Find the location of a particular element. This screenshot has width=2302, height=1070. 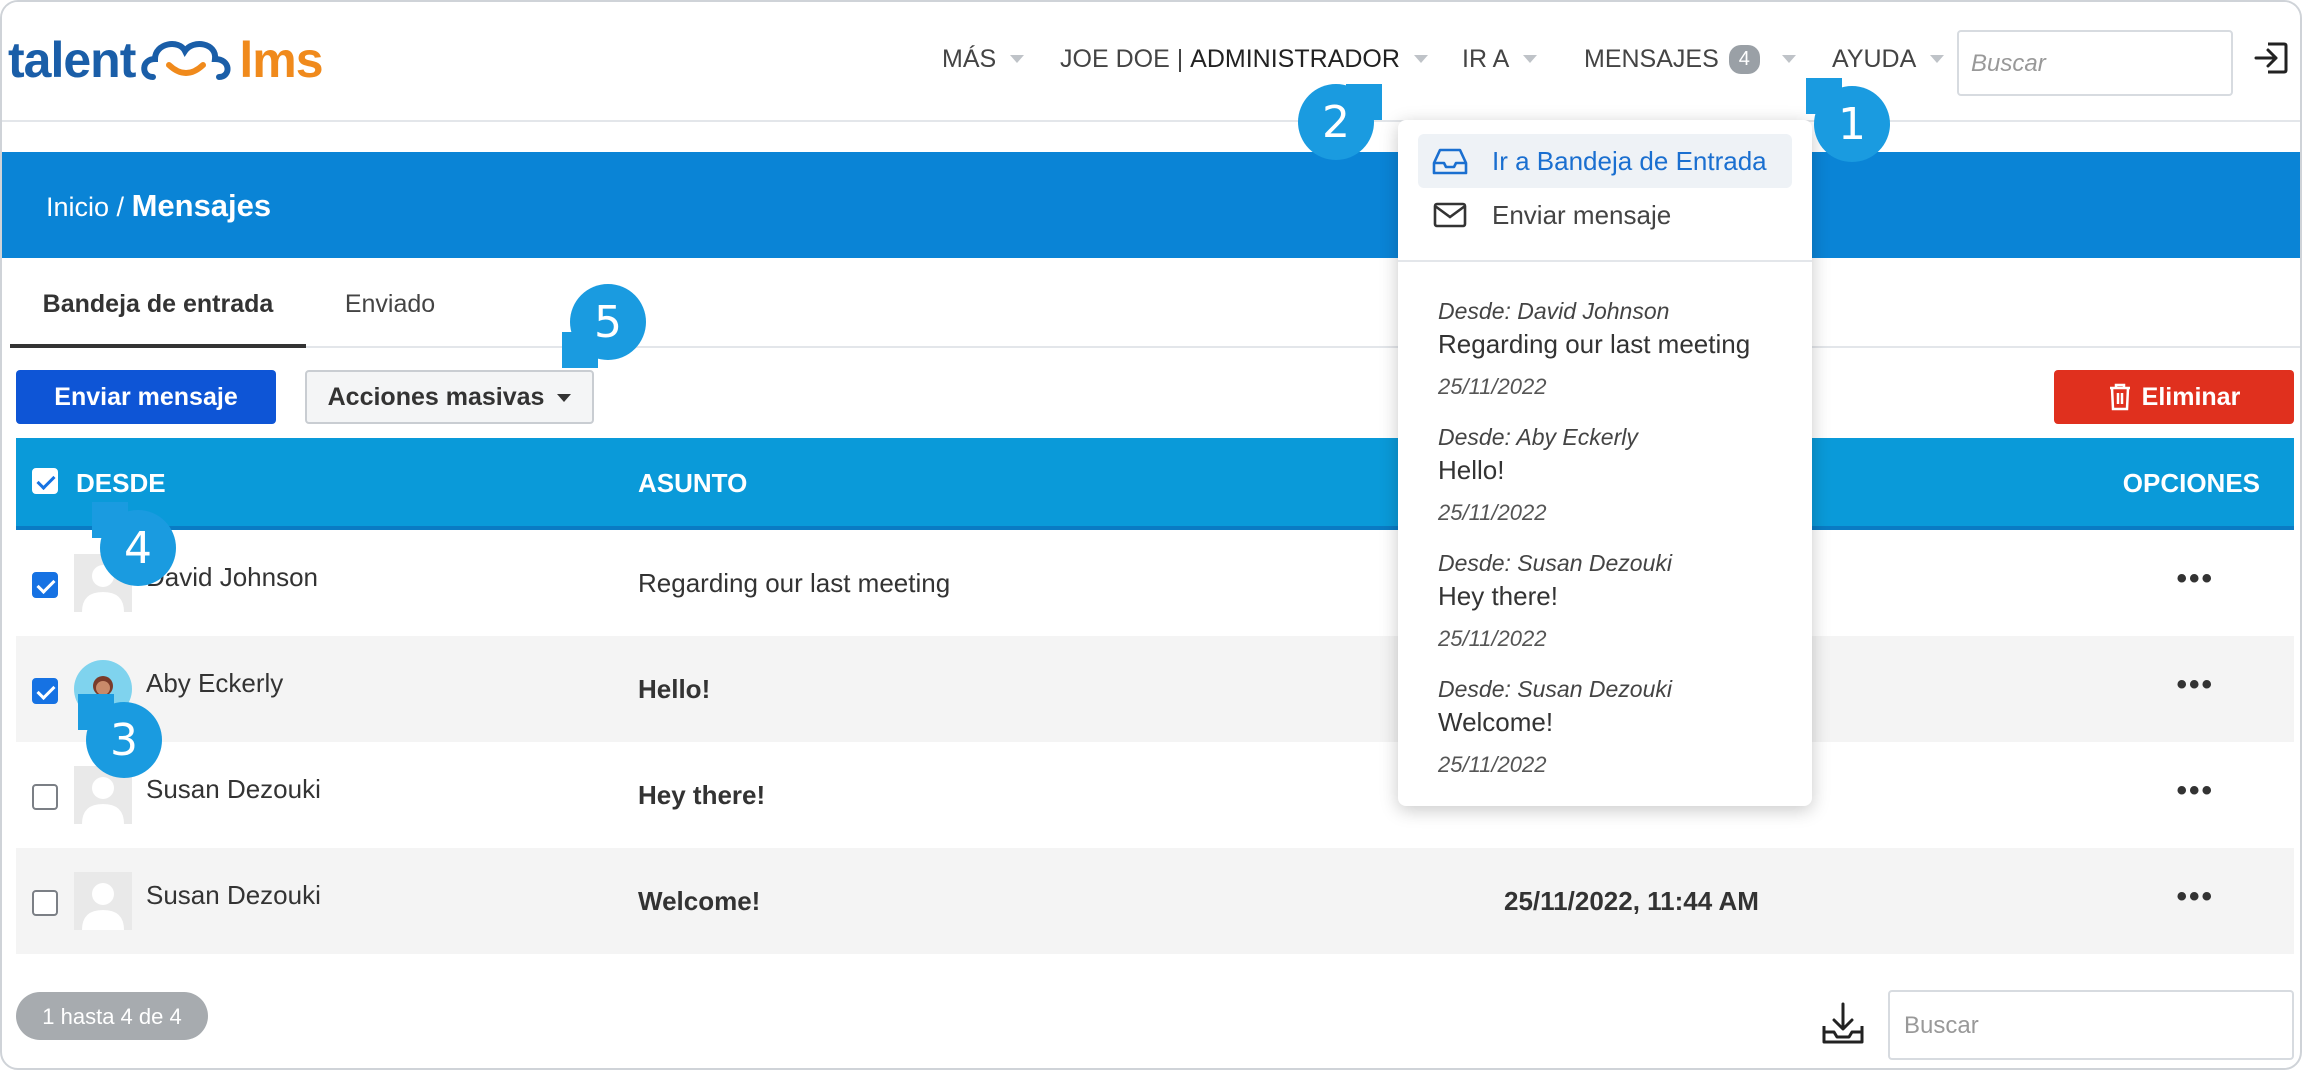

nav-goto-menu: IR A is located at coordinates (1500, 59).